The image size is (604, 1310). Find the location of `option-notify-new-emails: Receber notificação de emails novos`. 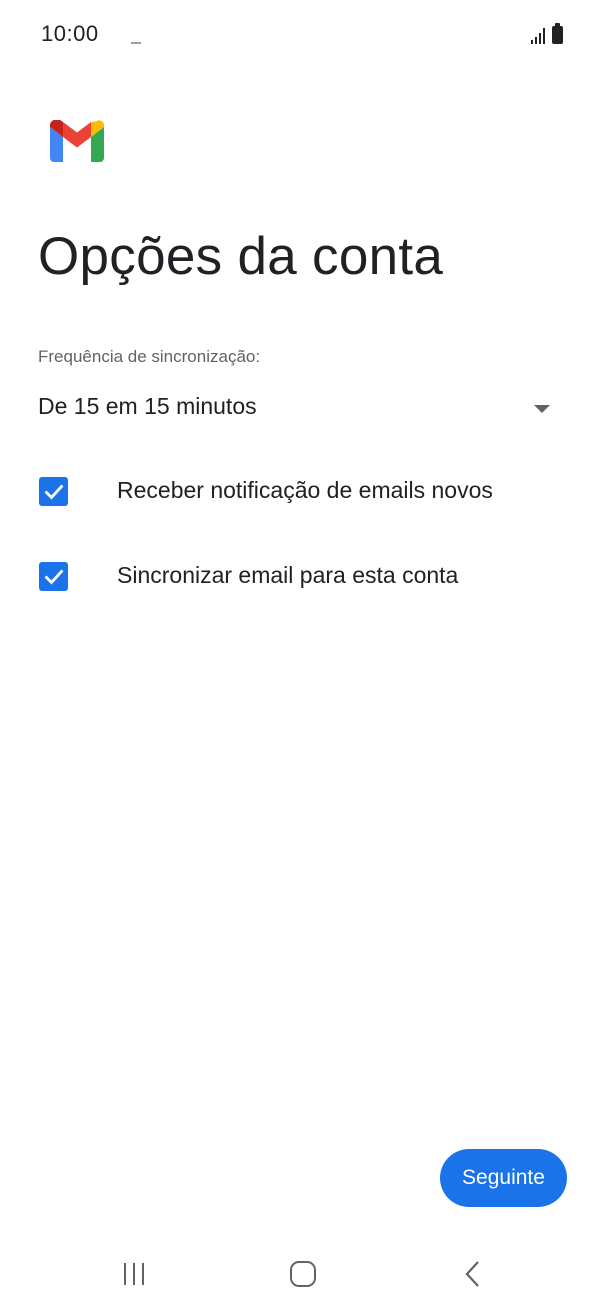

option-notify-new-emails: Receber notificação de emails novos is located at coordinates (303, 491).